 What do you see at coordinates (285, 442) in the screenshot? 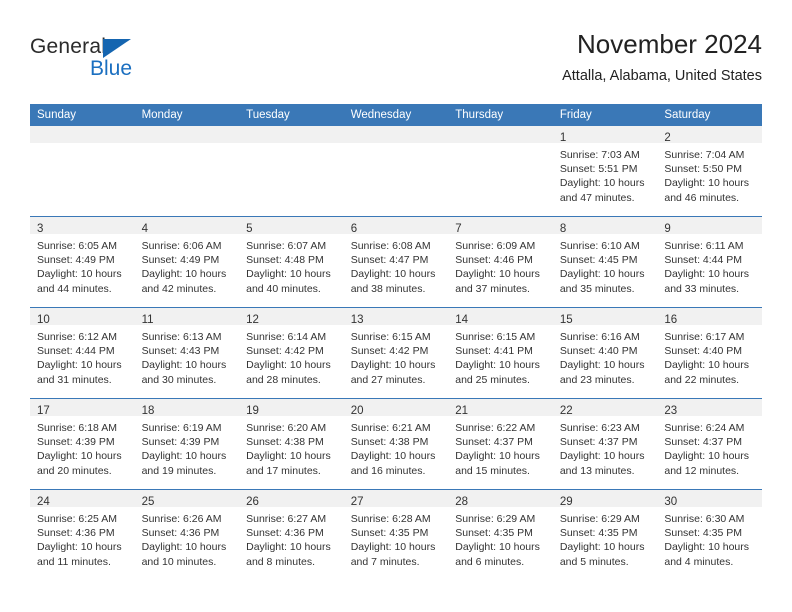
I see `sunset-text: Sunset: 4:38 PM` at bounding box center [285, 442].